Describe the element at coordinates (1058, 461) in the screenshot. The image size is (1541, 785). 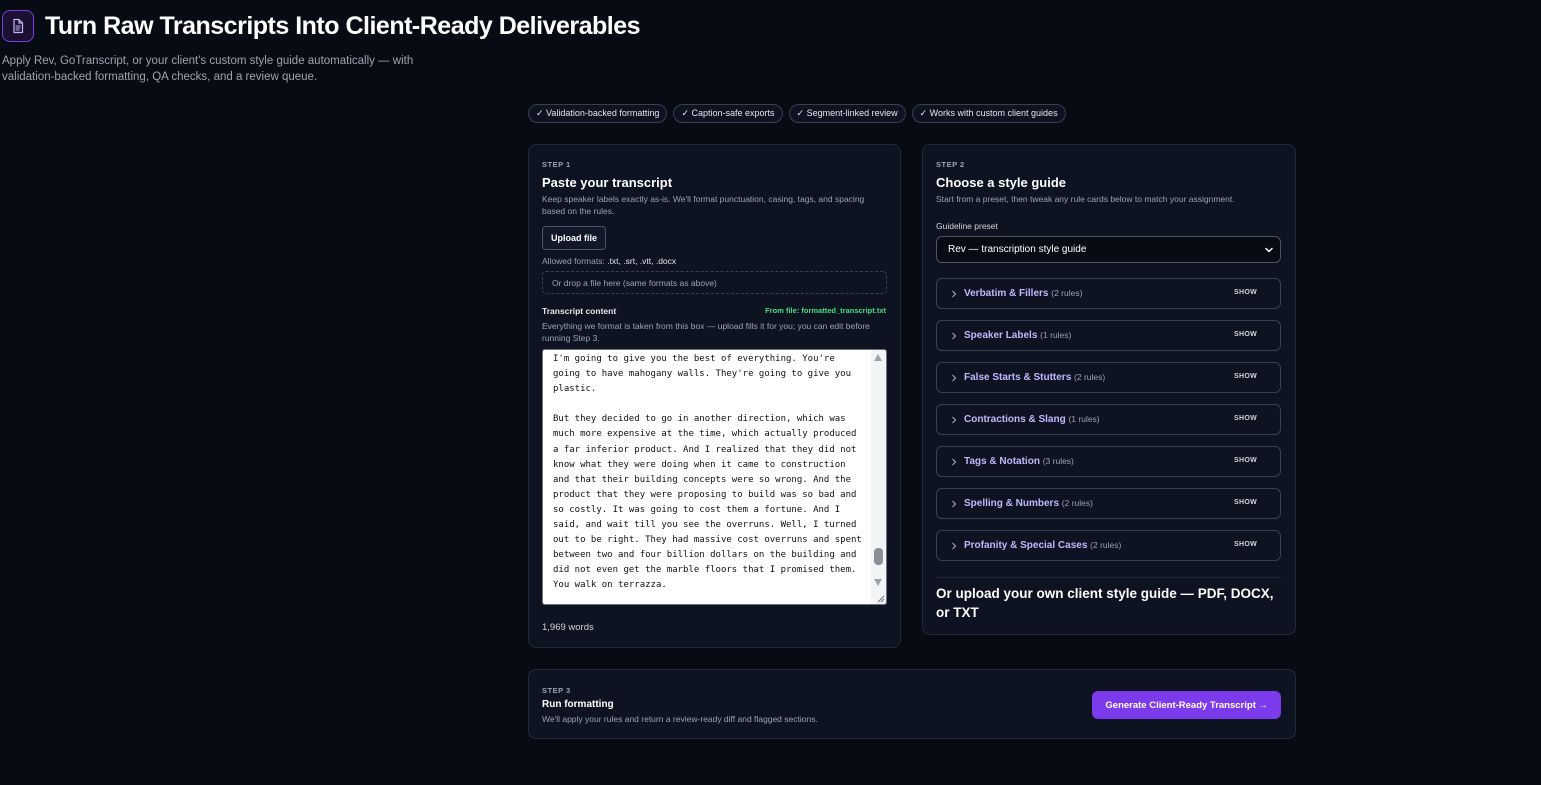
I see `rule-count: (3 rules)` at that location.